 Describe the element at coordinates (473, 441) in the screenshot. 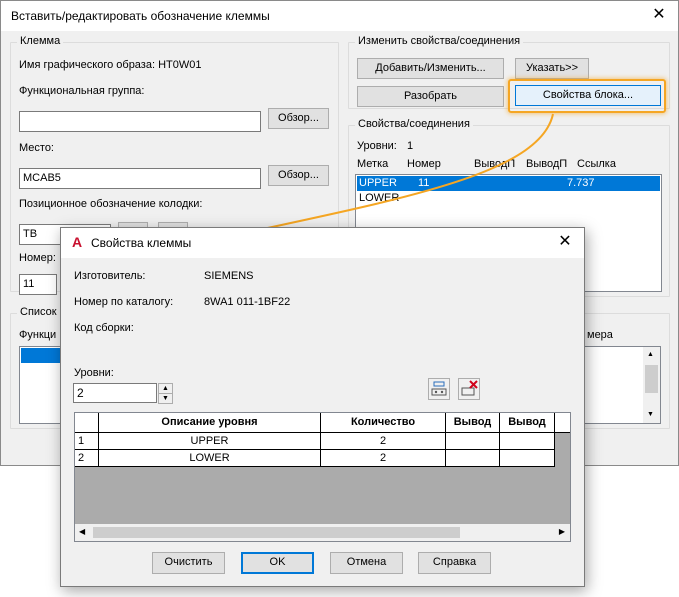

I see `grid-row-1-pin1` at that location.